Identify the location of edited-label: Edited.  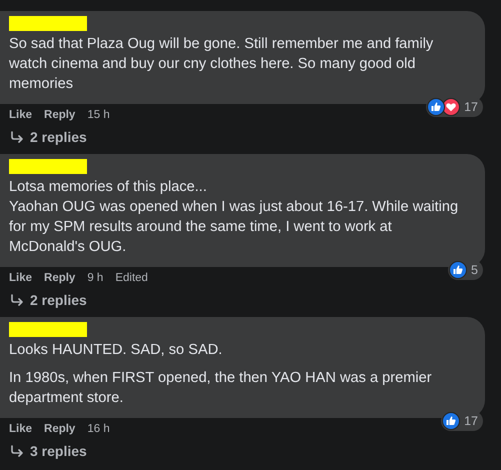
(131, 278).